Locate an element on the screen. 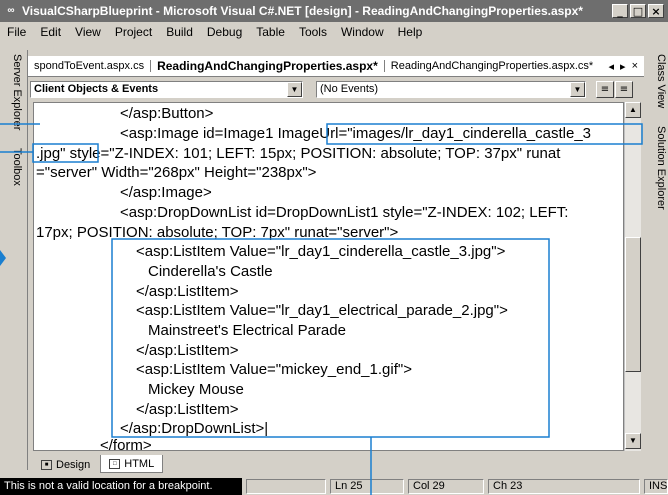 Image resolution: width=668 pixels, height=495 pixels. objects-dropdown: Client Objects & Events ▼ is located at coordinates (166, 89).